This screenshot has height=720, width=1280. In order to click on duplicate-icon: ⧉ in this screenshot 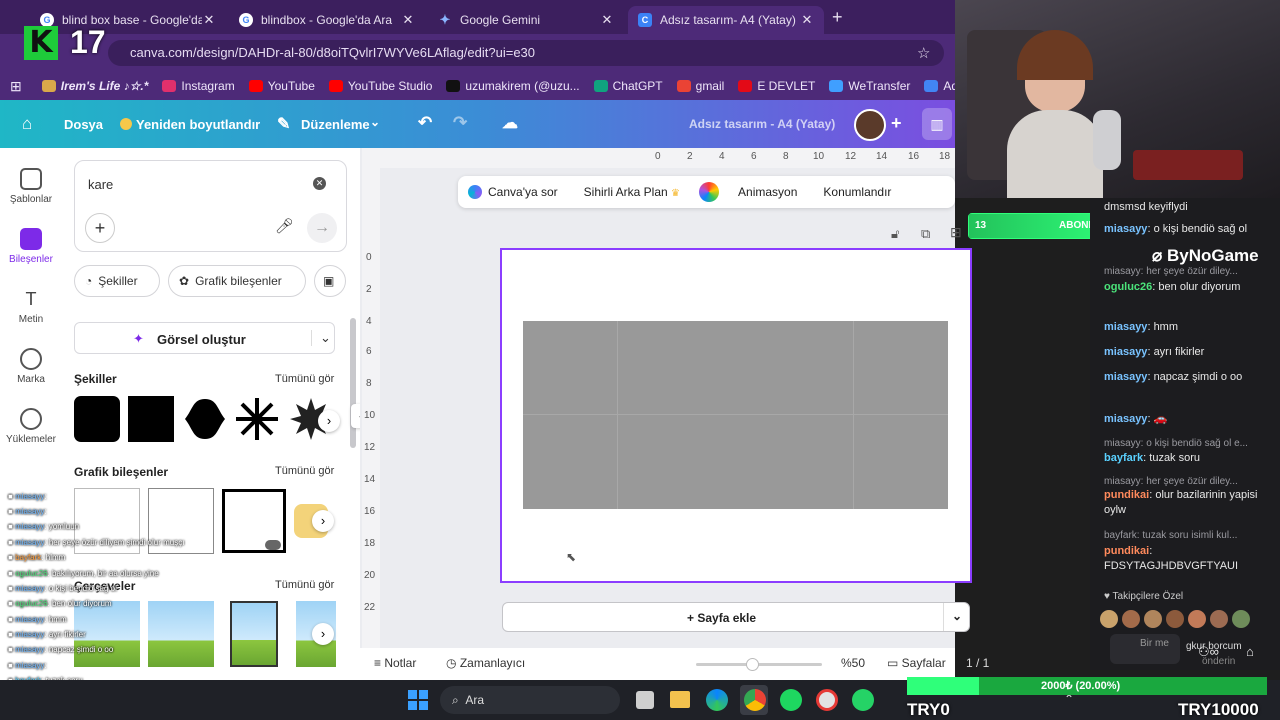, I will do `click(925, 234)`.